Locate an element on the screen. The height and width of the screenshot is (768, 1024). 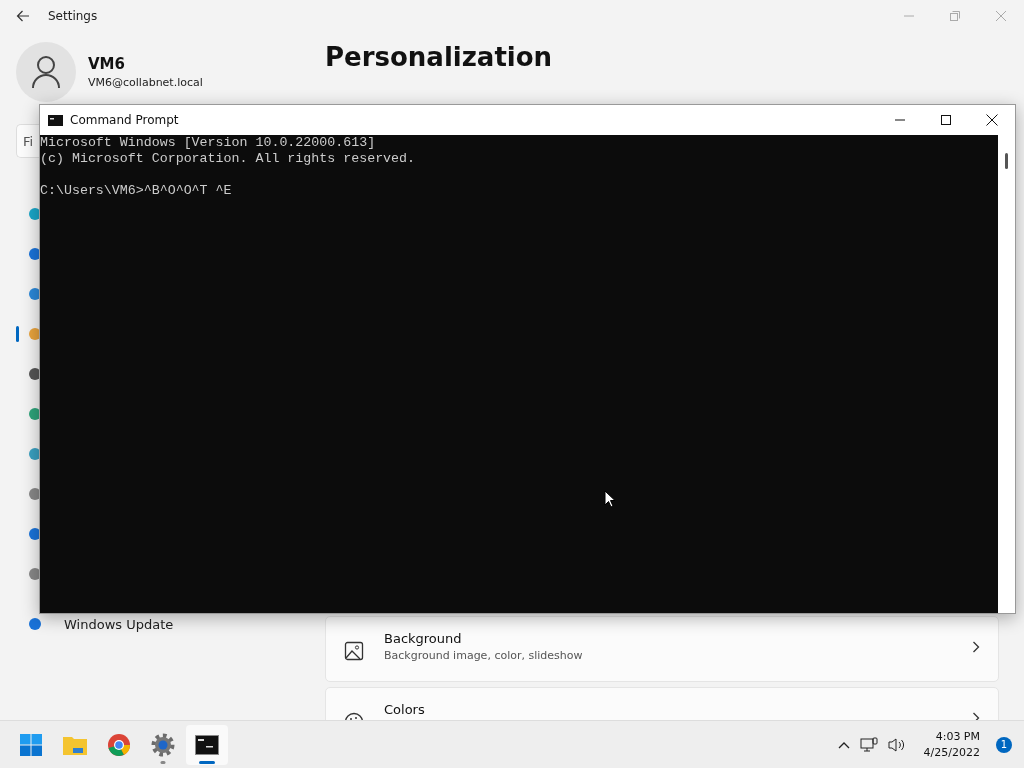
settings-card: Background Background image, color, slideshow is located at coordinates (662, 649).